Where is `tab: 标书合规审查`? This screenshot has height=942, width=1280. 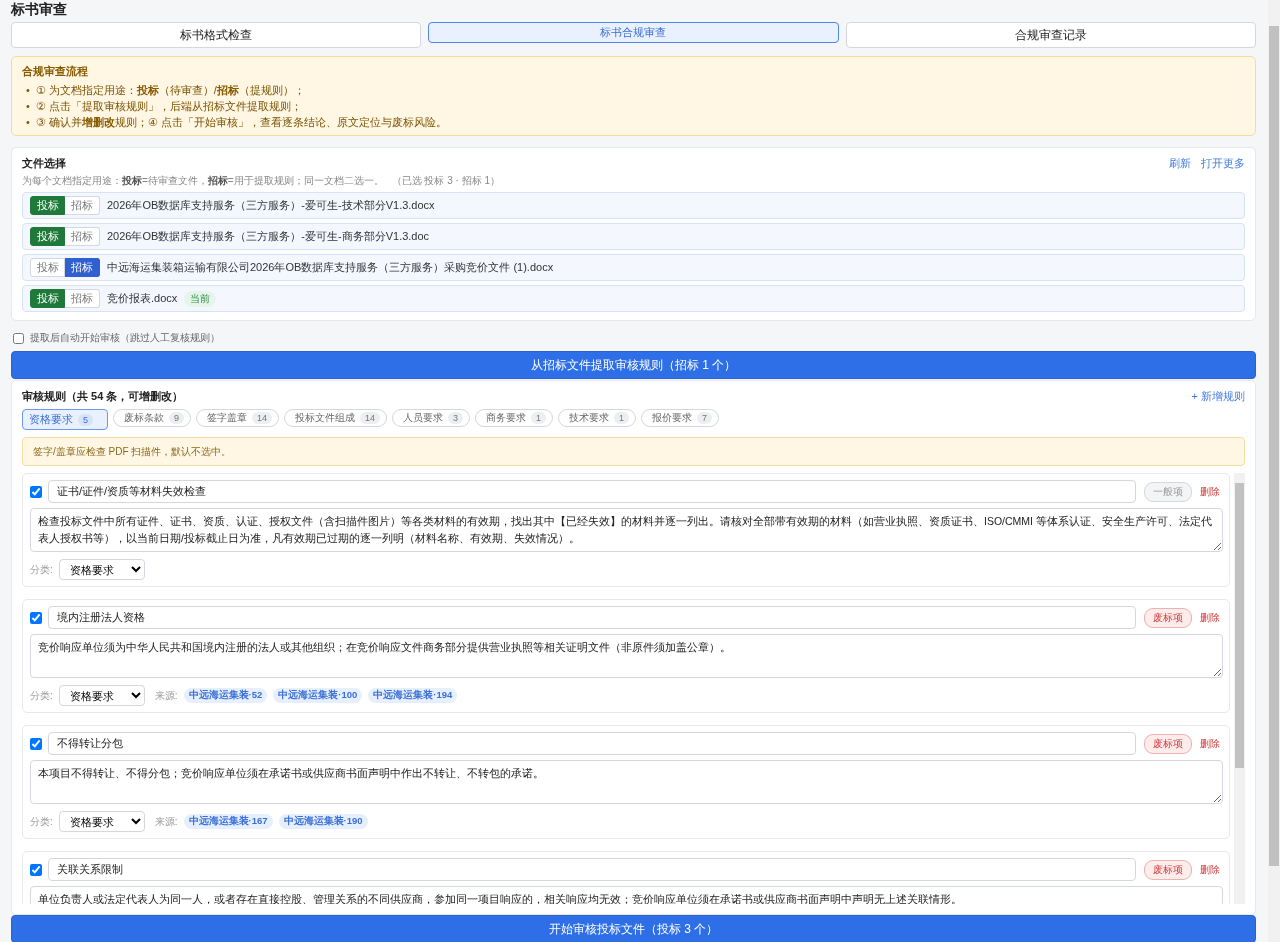 tab: 标书合规审查 is located at coordinates (633, 32).